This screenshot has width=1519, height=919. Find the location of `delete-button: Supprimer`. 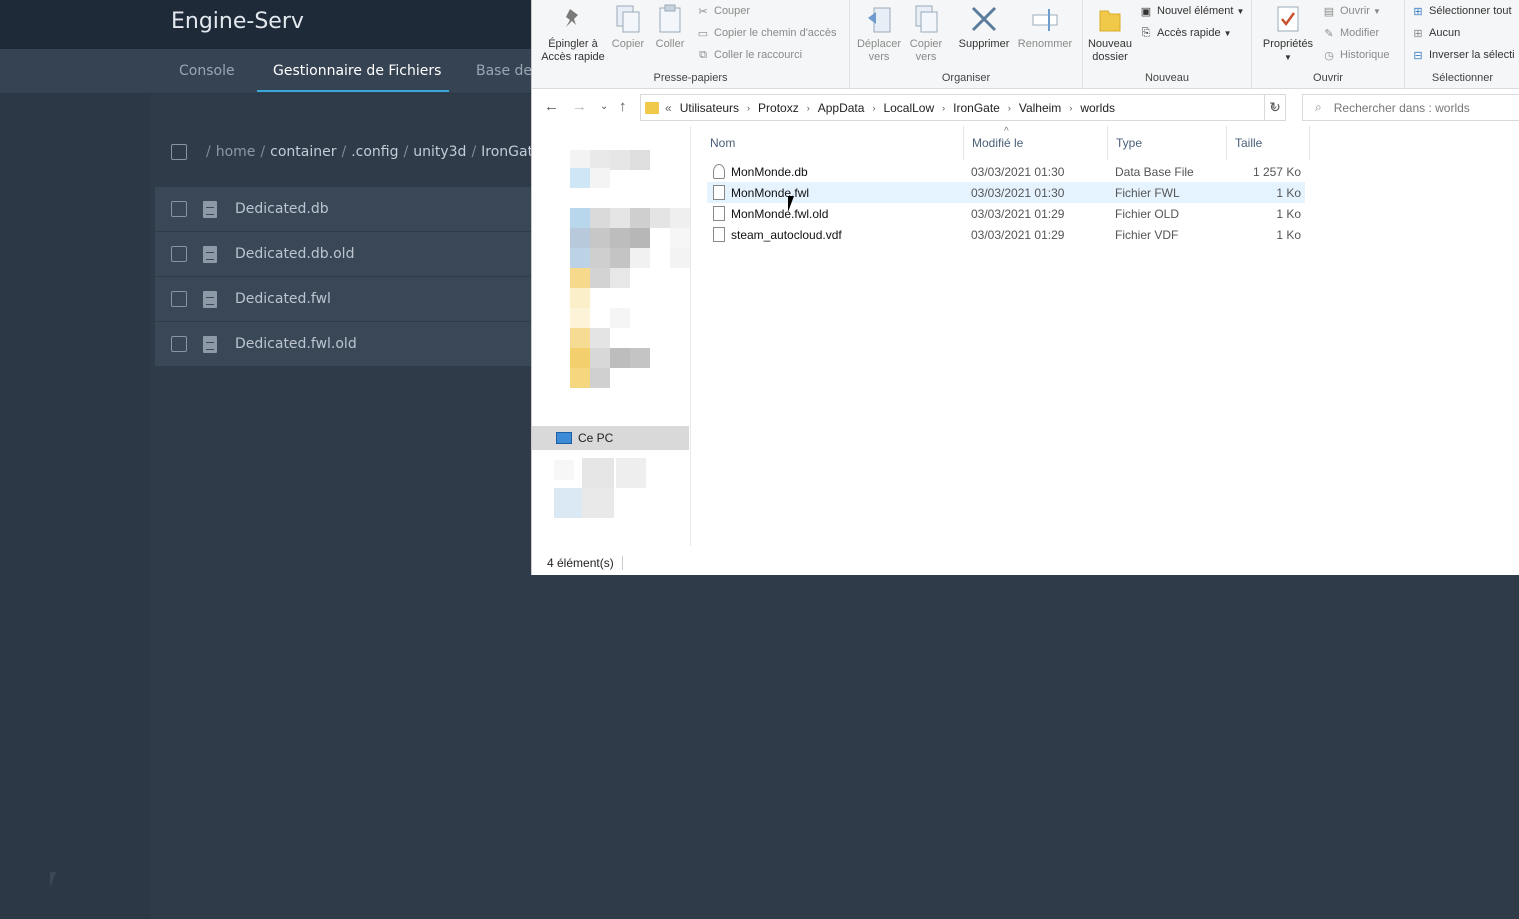

delete-button: Supprimer is located at coordinates (984, 27).